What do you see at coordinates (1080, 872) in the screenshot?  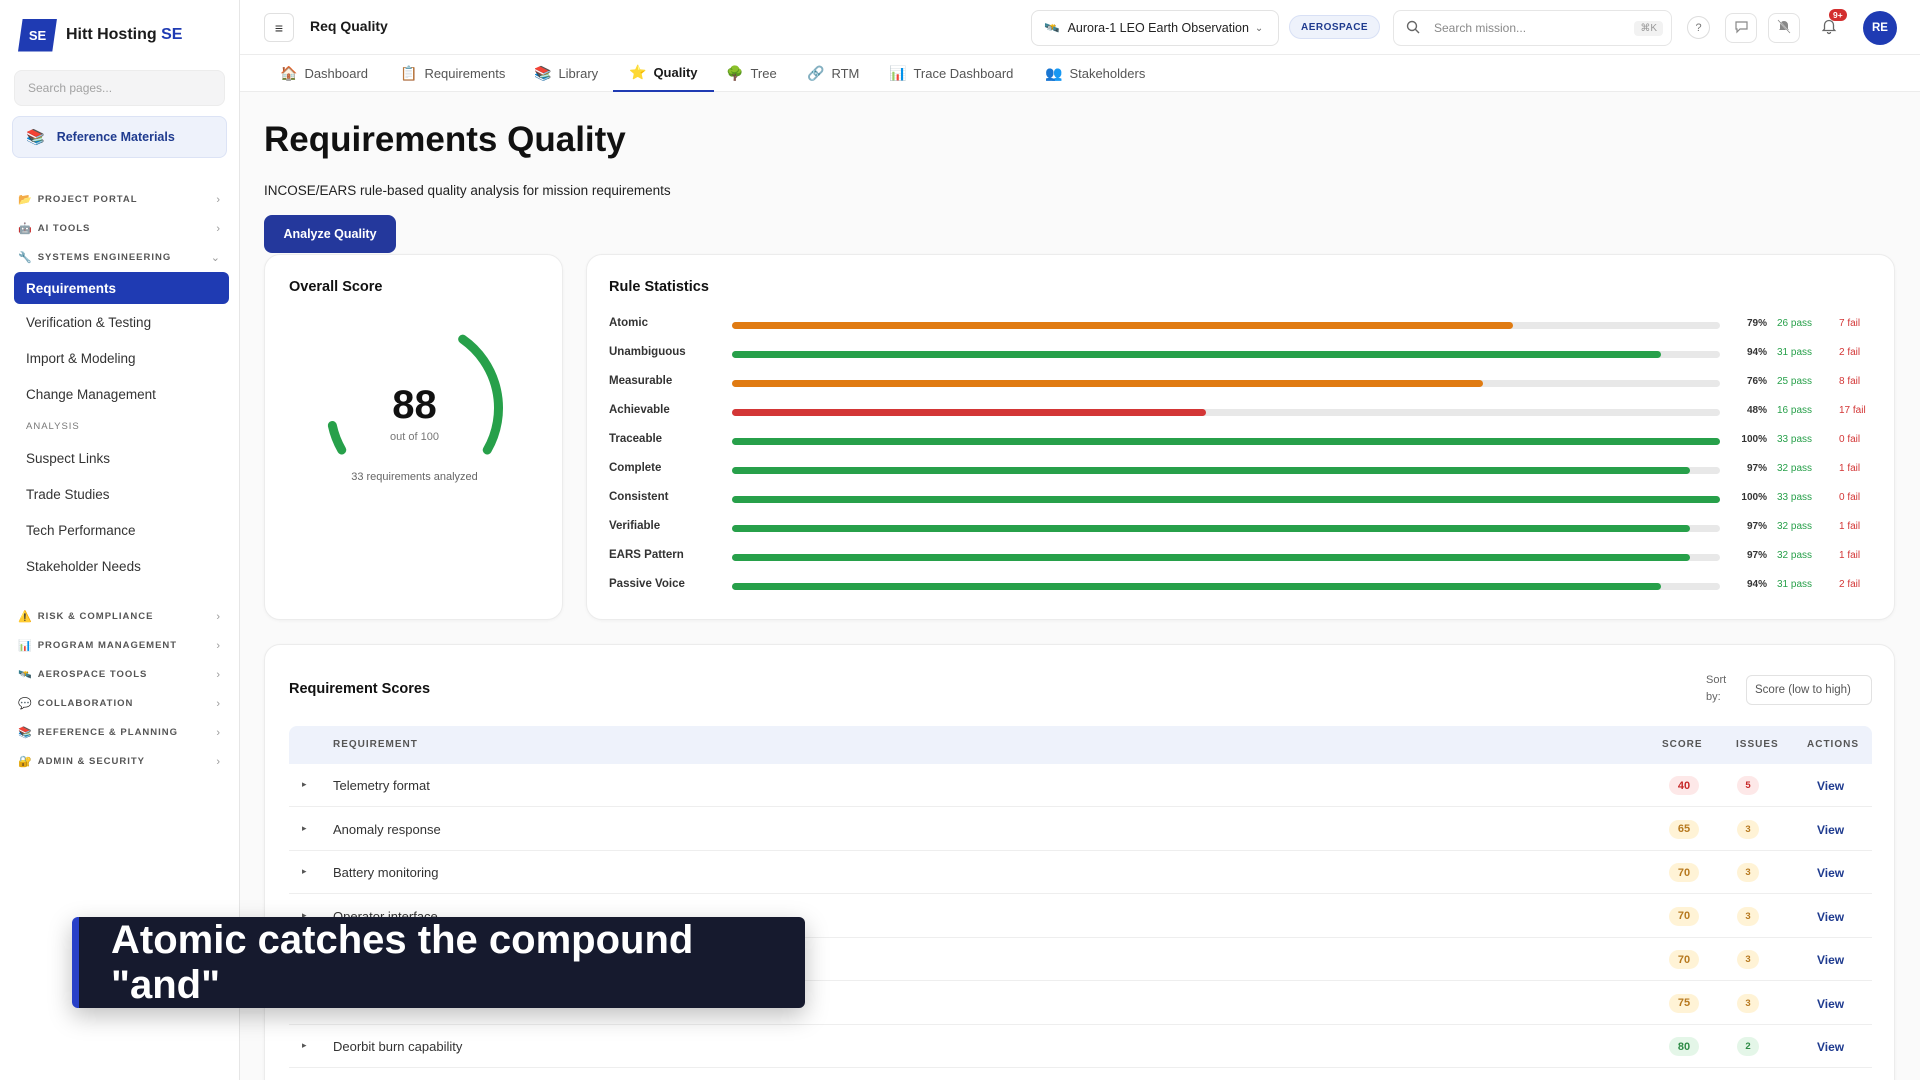 I see `table-row: ▸ Battery monitoring 70 3 View` at bounding box center [1080, 872].